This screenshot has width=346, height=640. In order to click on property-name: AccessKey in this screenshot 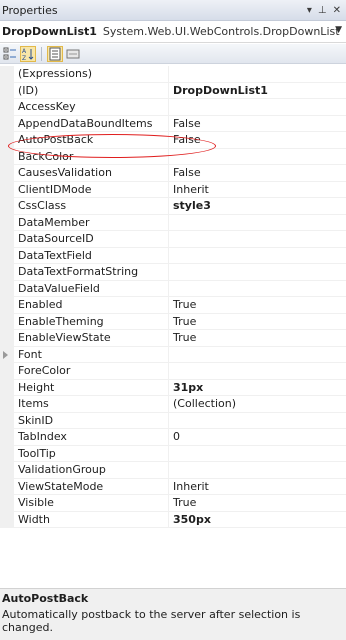, I will do `click(91, 107)`.